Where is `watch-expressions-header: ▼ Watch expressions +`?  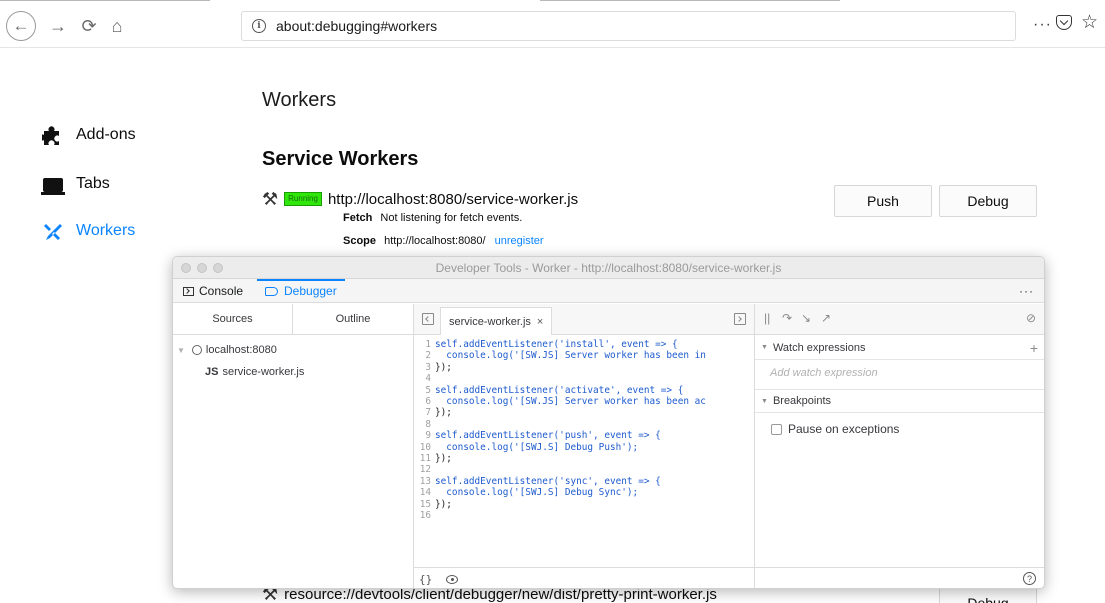 watch-expressions-header: ▼ Watch expressions + is located at coordinates (899, 348).